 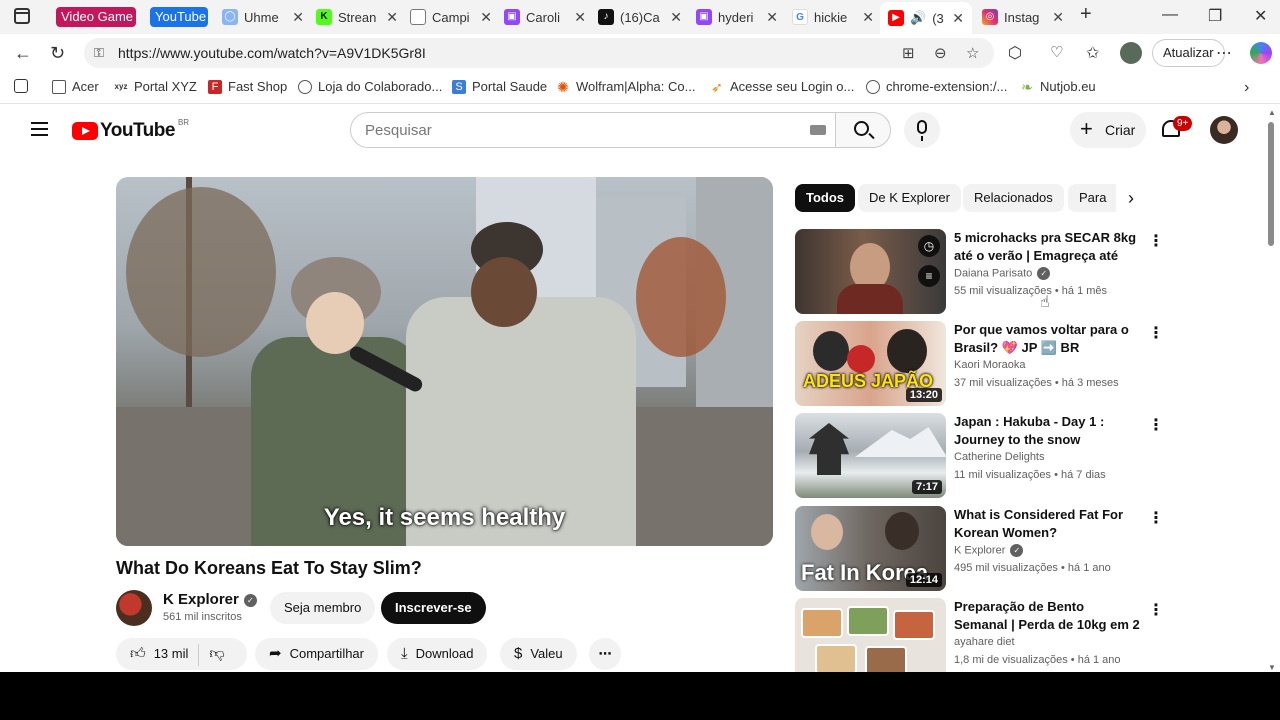 I want to click on extensions-icon: ⬡, so click(x=1015, y=53).